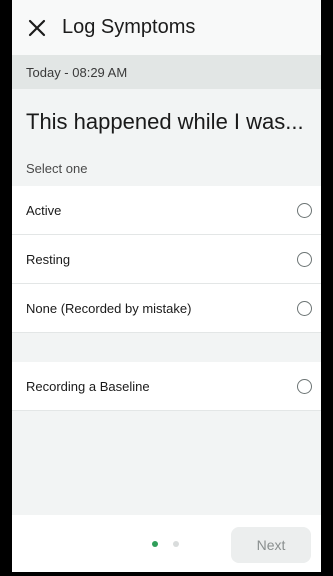 The height and width of the screenshot is (576, 333). Describe the element at coordinates (129, 27) in the screenshot. I see `page-title: Log Symptoms` at that location.